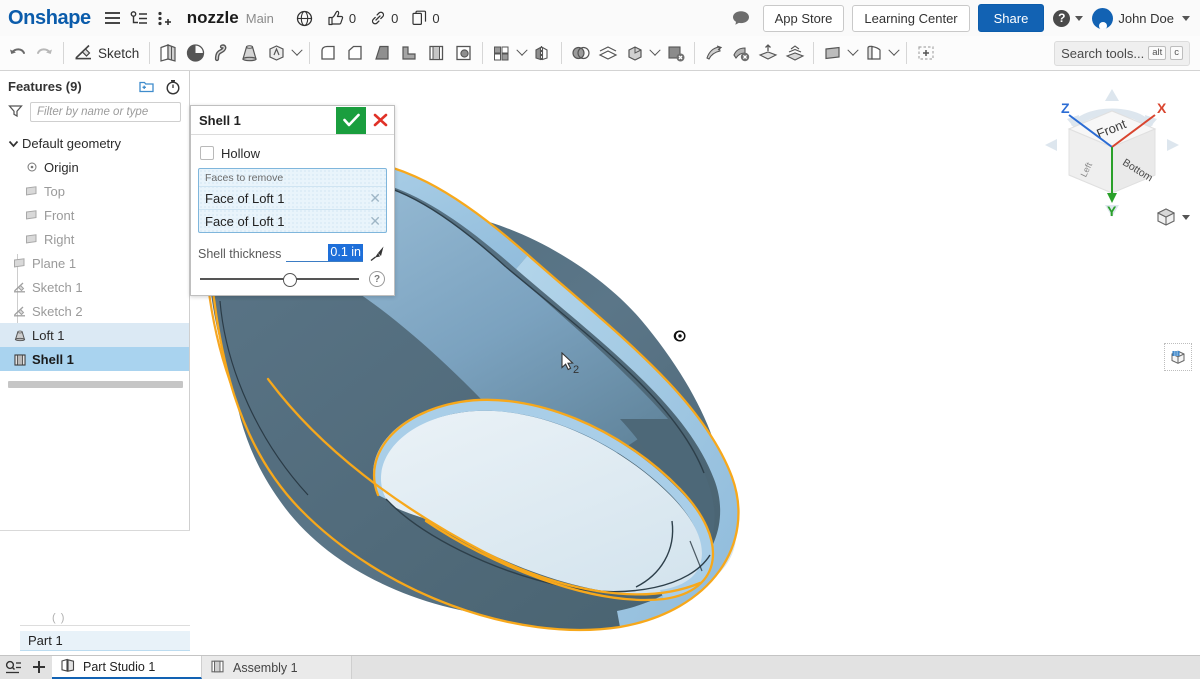 The height and width of the screenshot is (679, 1200). Describe the element at coordinates (222, 53) in the screenshot. I see `sweep-icon` at that location.